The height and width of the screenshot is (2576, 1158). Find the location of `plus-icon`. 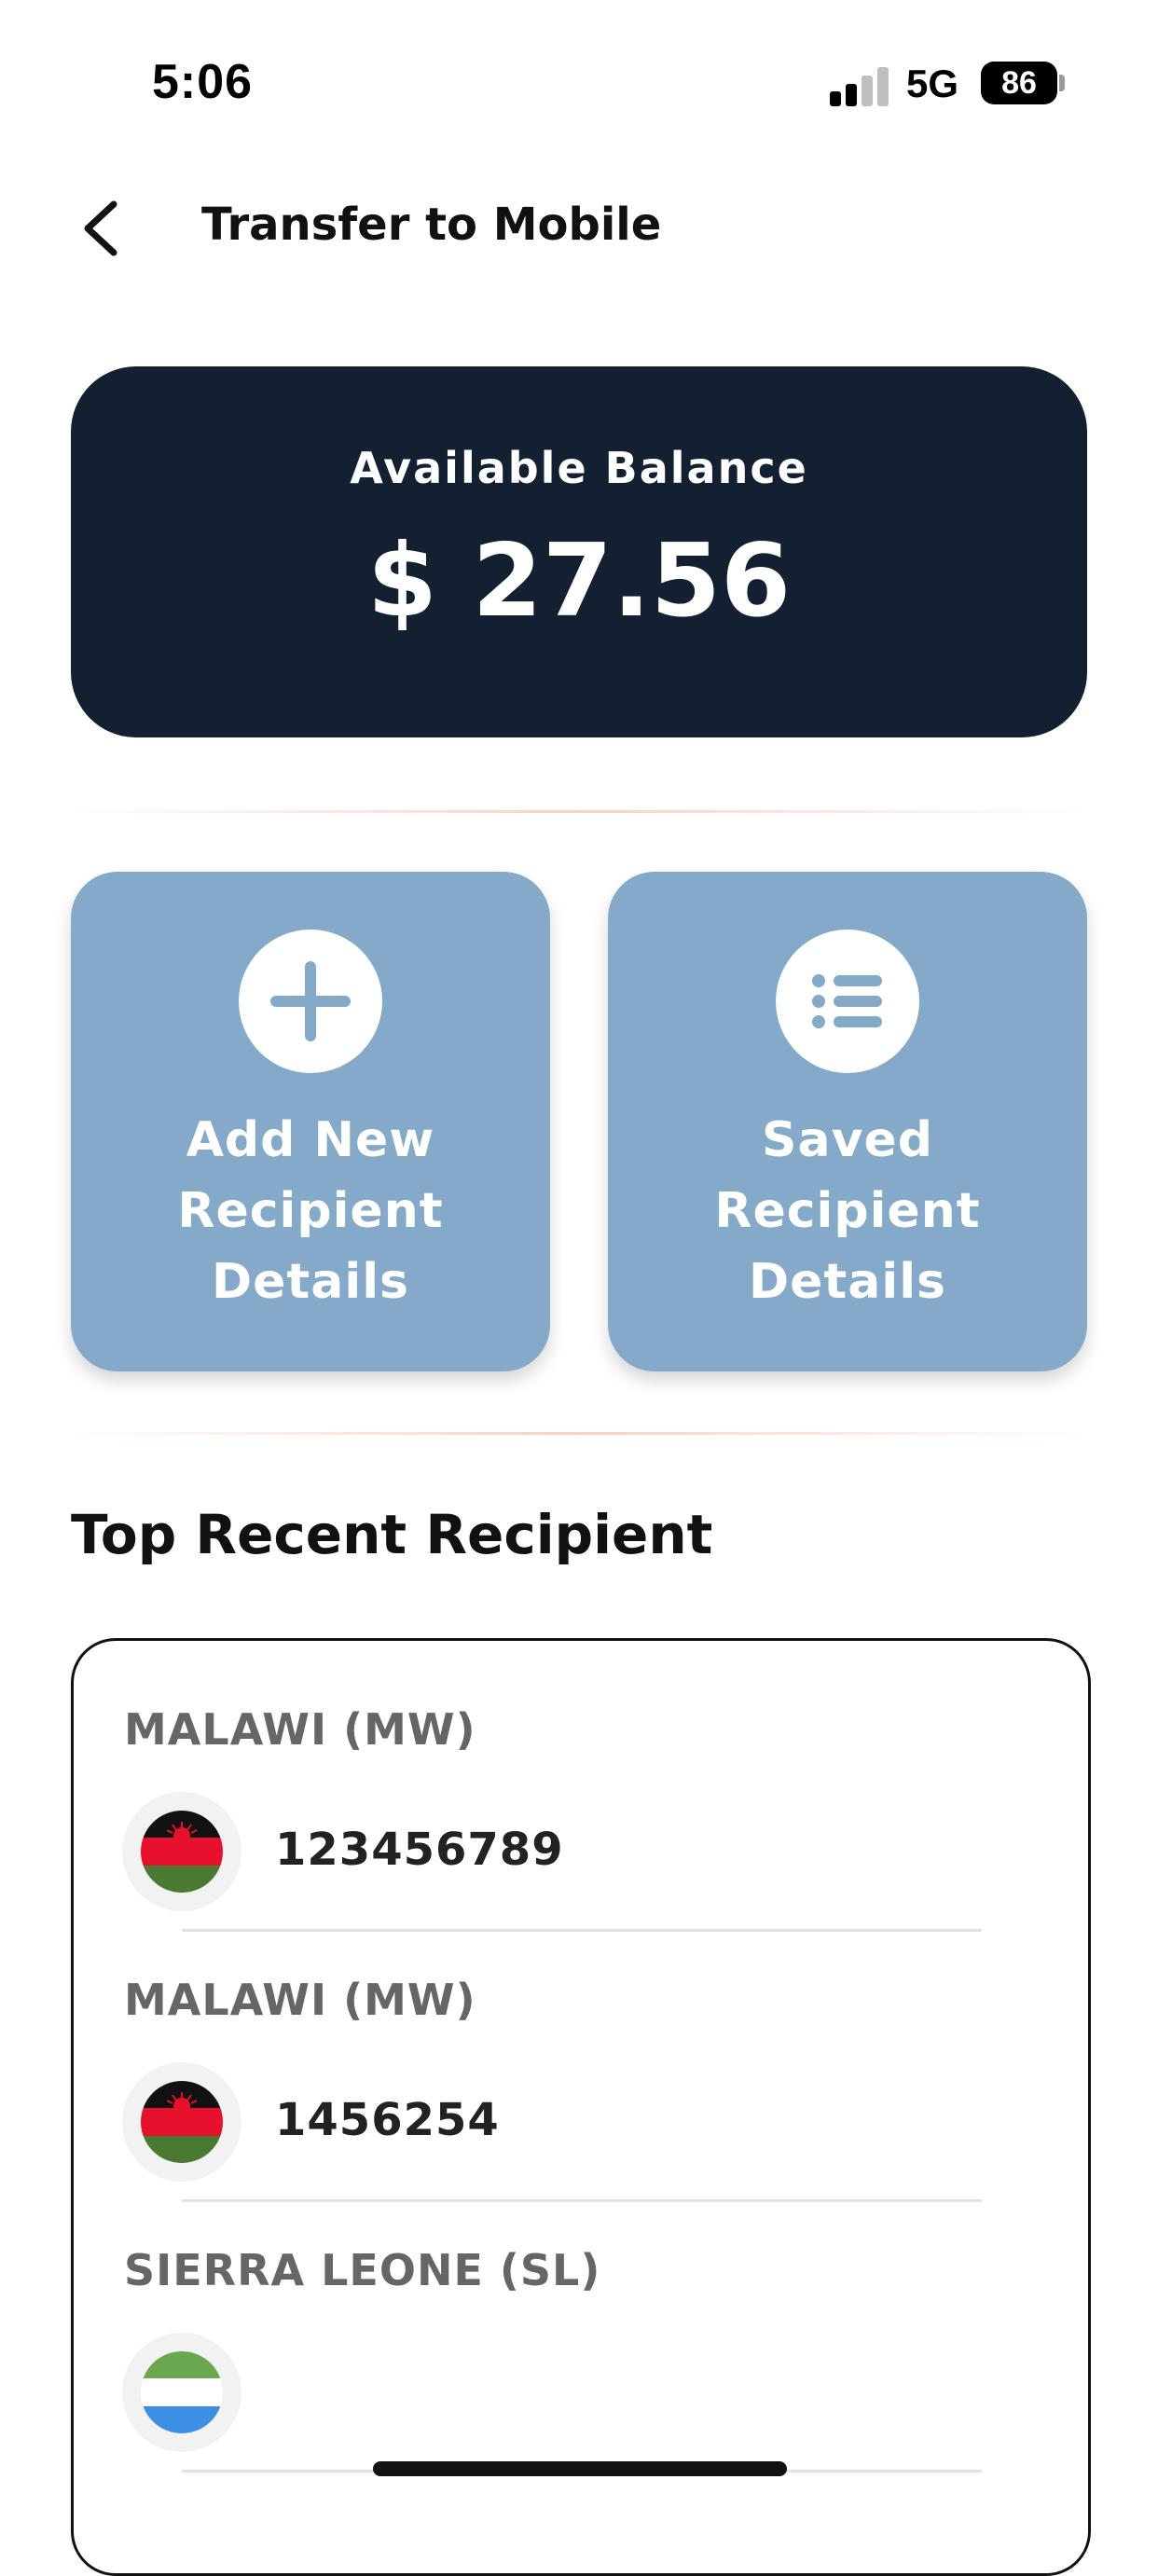

plus-icon is located at coordinates (310, 1002).